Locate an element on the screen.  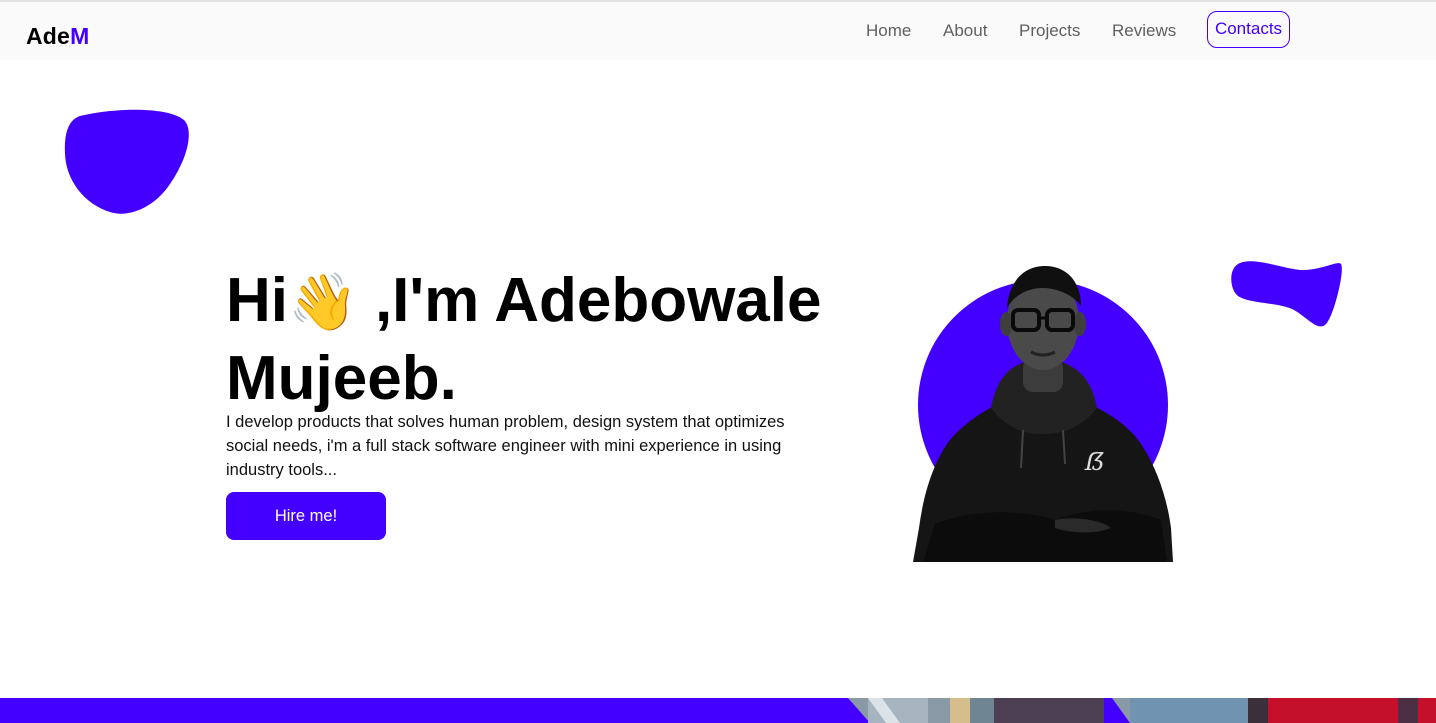
logo-text: Ade is located at coordinates (48, 36).